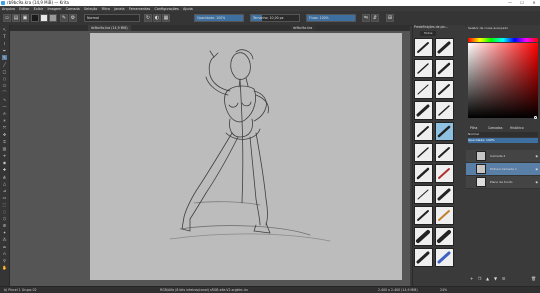  I want to click on layer-row-selected: Pintura Camada 1 ◉, so click(503, 169).